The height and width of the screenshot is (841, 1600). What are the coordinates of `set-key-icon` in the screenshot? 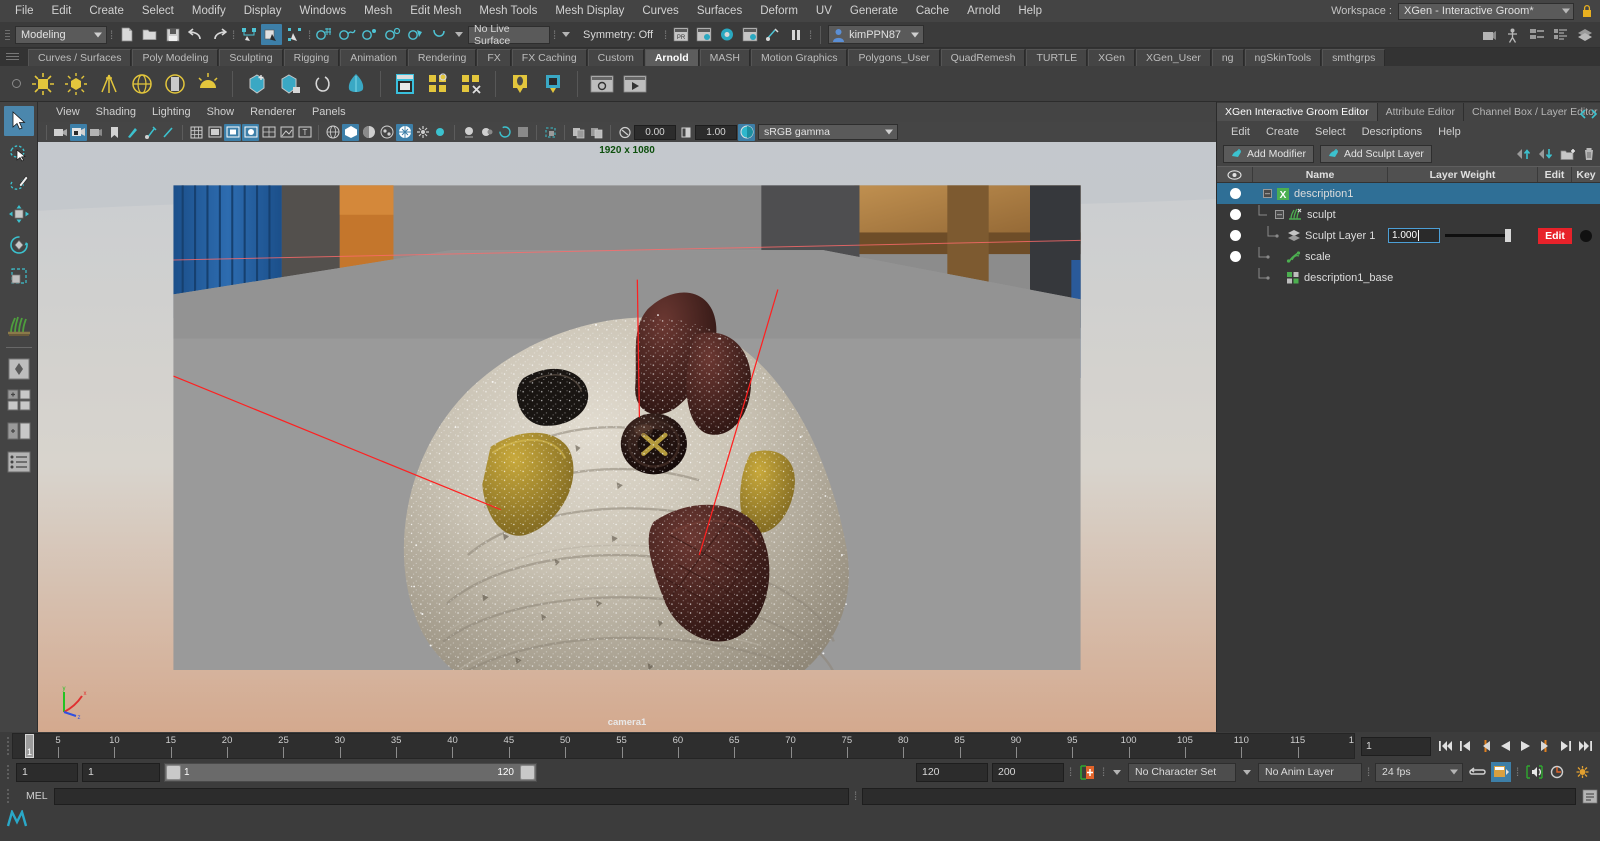 It's located at (1586, 235).